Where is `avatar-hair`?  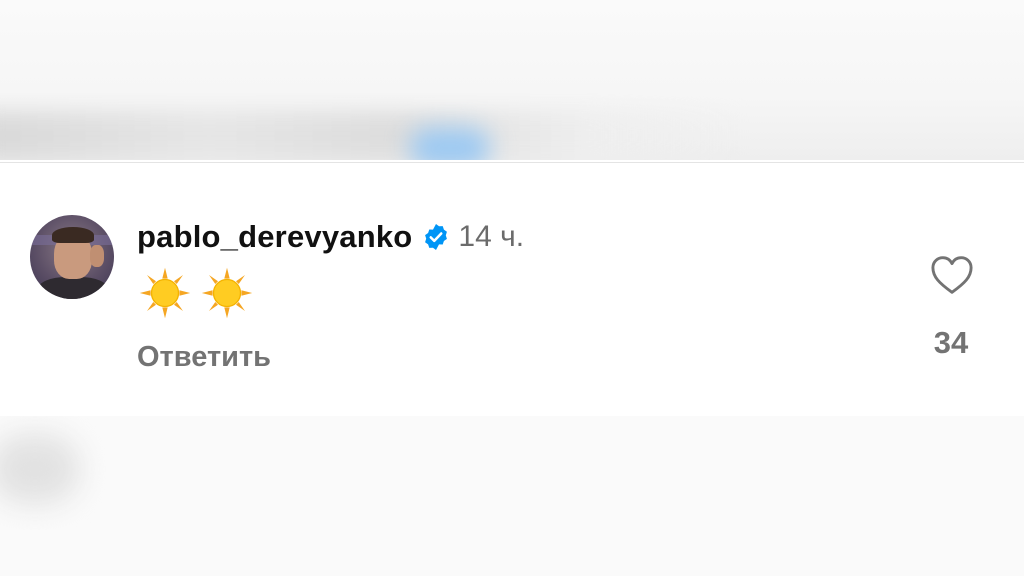
avatar-hair is located at coordinates (73, 235).